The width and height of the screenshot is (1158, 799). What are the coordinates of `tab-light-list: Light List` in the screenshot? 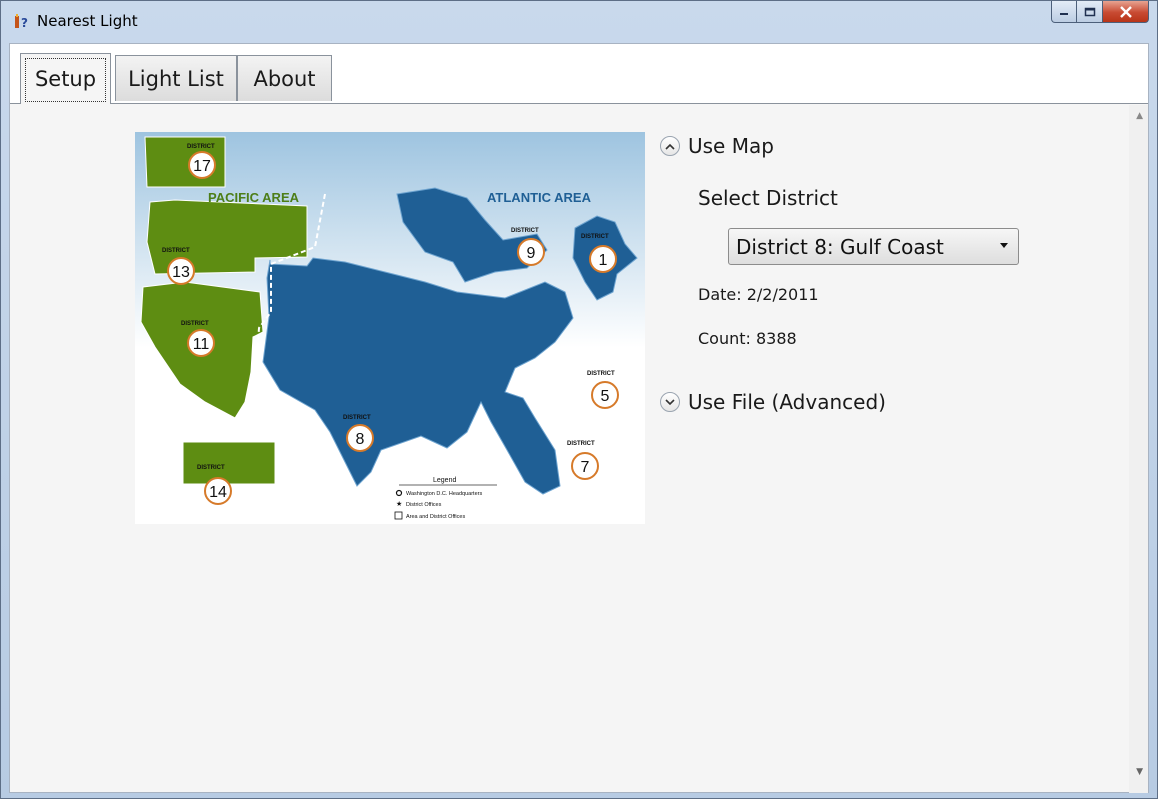 It's located at (176, 78).